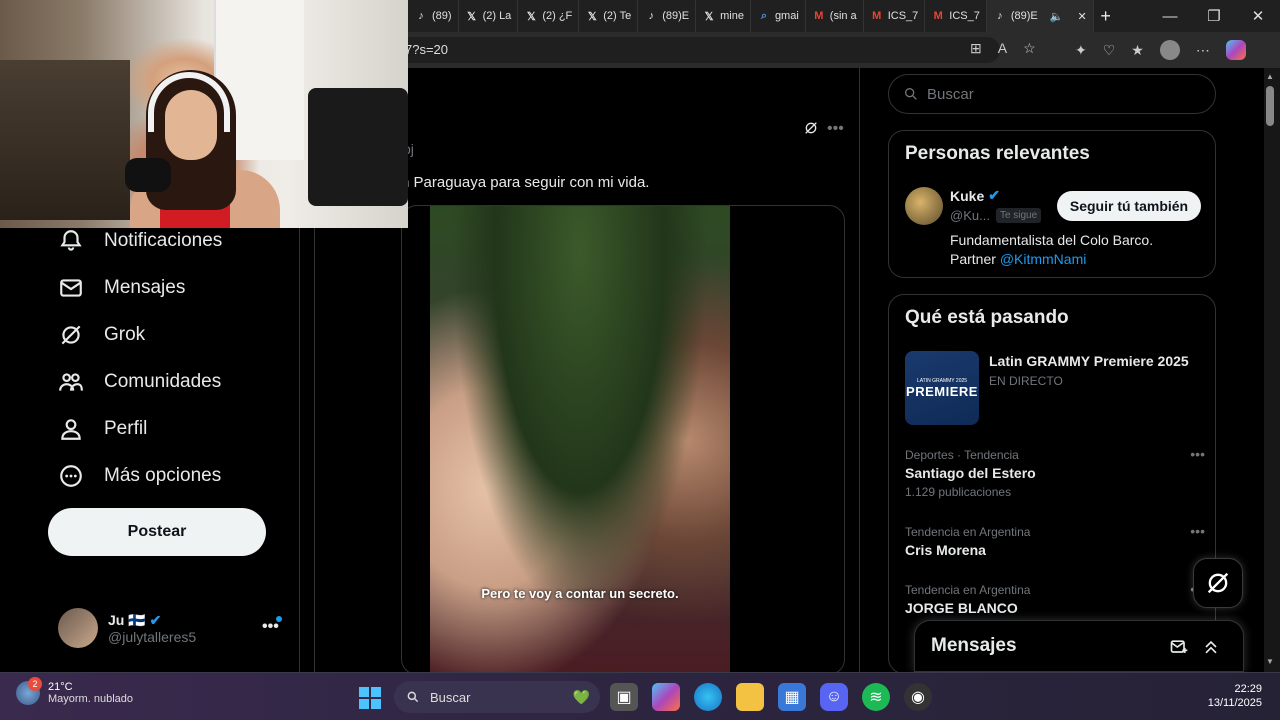  I want to click on restore-button: ❐, so click(1214, 16).